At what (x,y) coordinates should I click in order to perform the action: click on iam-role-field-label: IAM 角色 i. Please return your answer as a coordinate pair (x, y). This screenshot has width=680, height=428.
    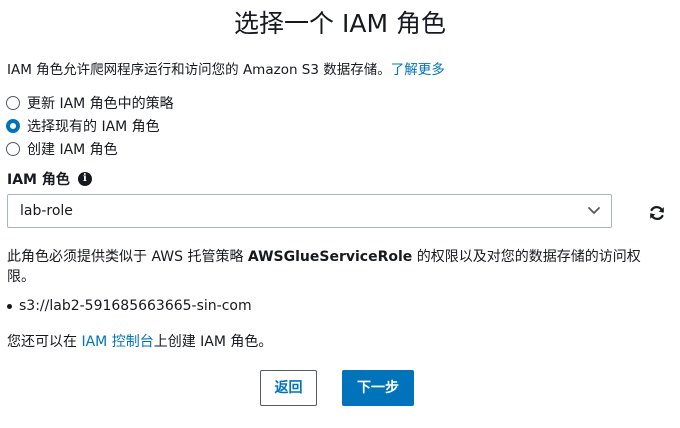
    Looking at the image, I should click on (49, 179).